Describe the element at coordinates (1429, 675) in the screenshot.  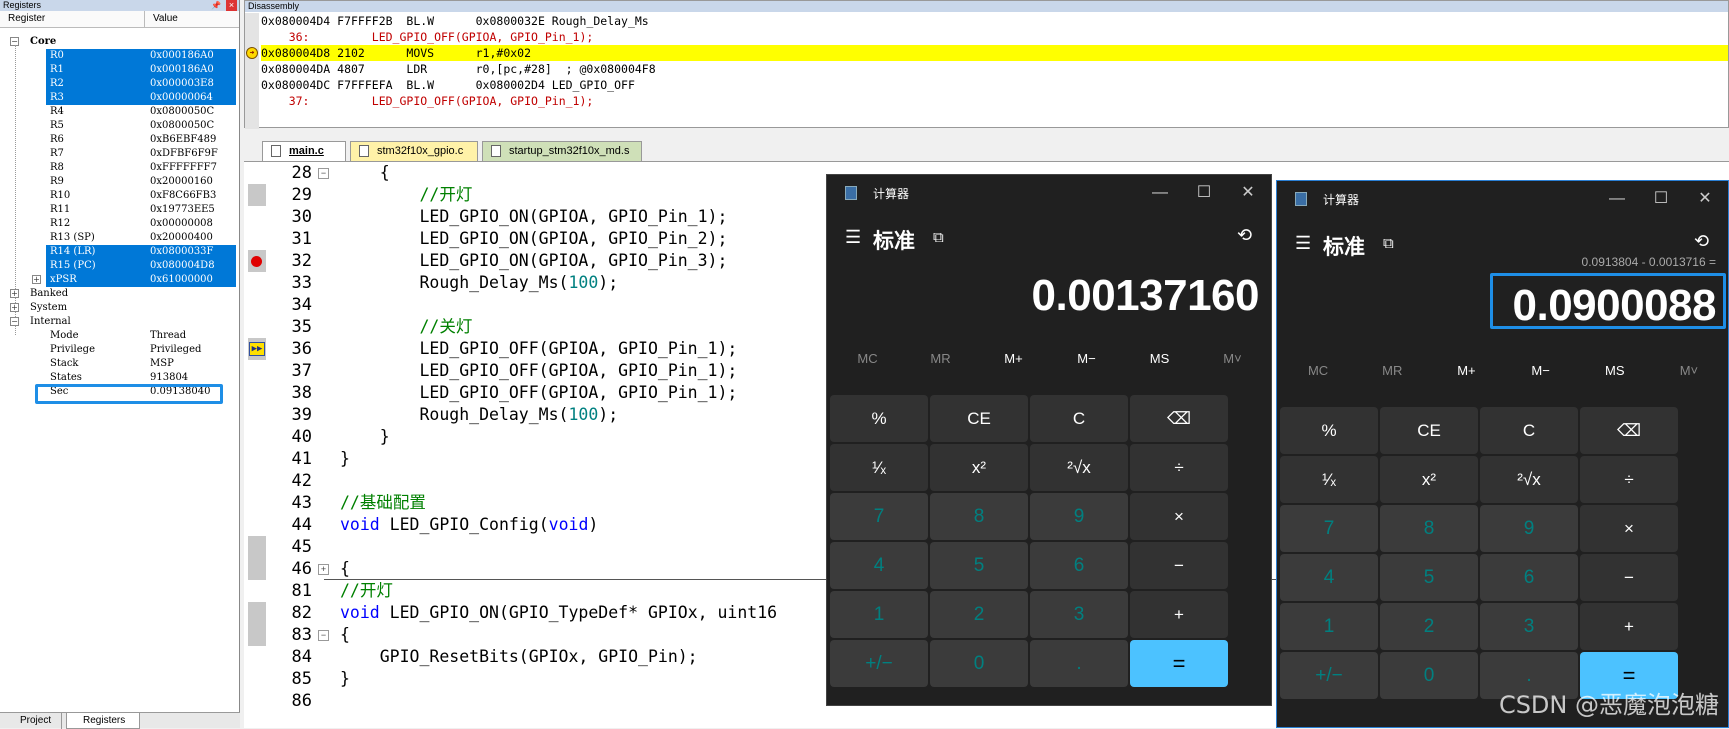
I see `key-21: 0` at that location.